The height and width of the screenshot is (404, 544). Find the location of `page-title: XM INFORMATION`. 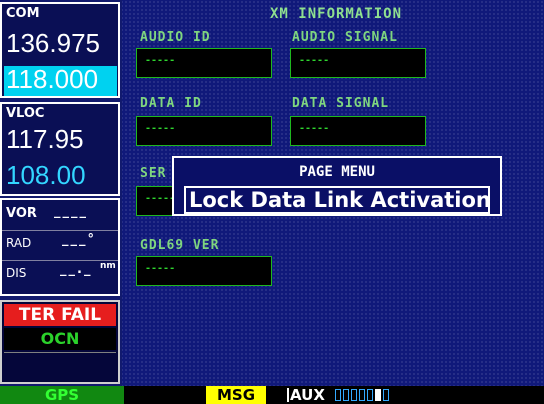

page-title: XM INFORMATION is located at coordinates (336, 14).